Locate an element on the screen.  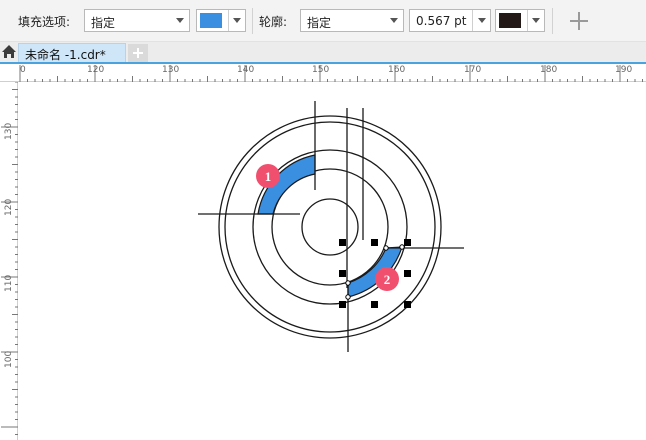
outline-width-value: 0.567 pt is located at coordinates (441, 21).